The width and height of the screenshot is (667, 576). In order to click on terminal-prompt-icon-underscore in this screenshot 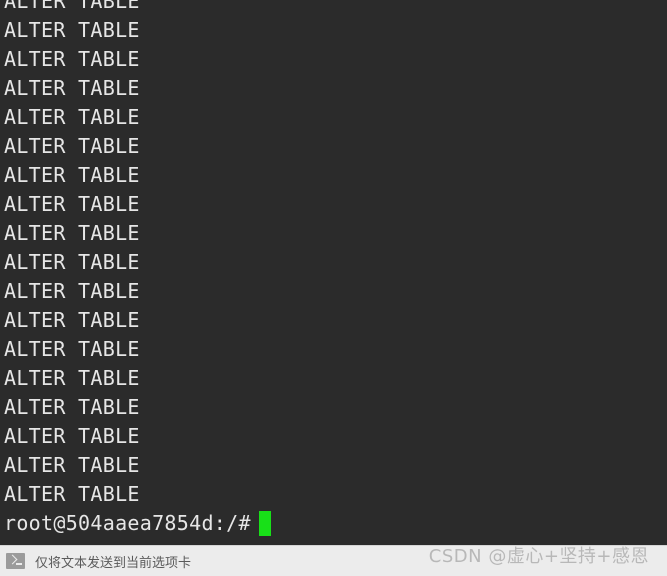, I will do `click(19, 564)`.